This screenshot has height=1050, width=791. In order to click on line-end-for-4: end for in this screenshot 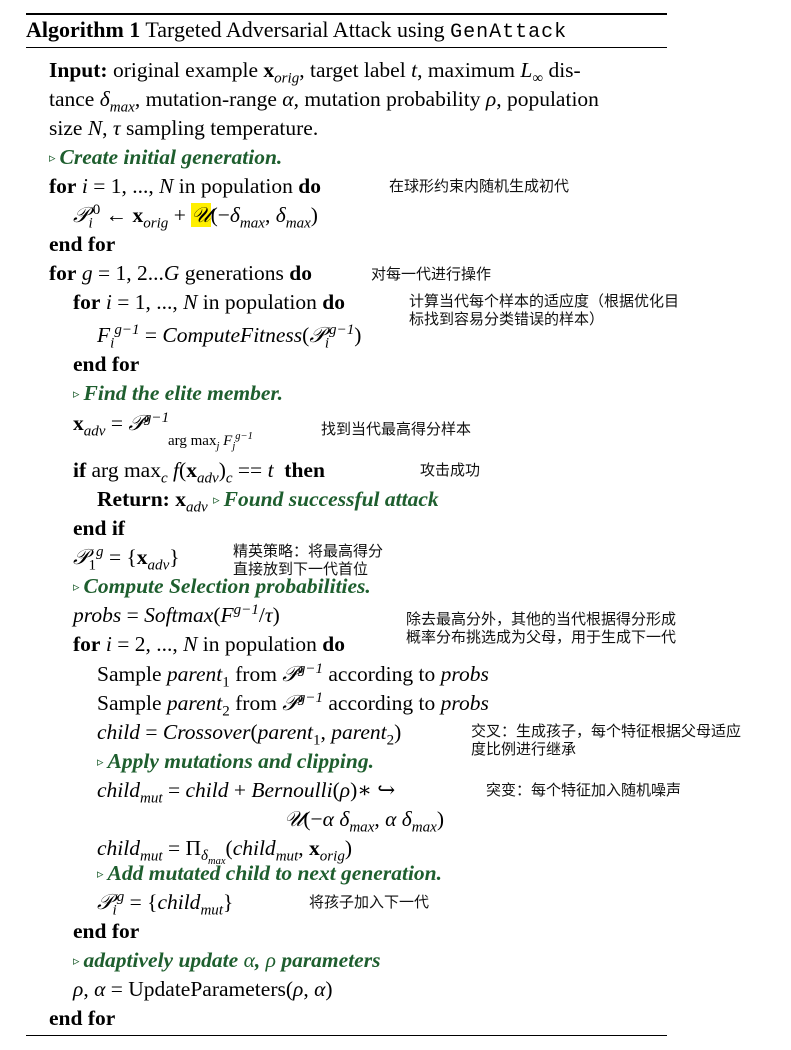, I will do `click(82, 1018)`.